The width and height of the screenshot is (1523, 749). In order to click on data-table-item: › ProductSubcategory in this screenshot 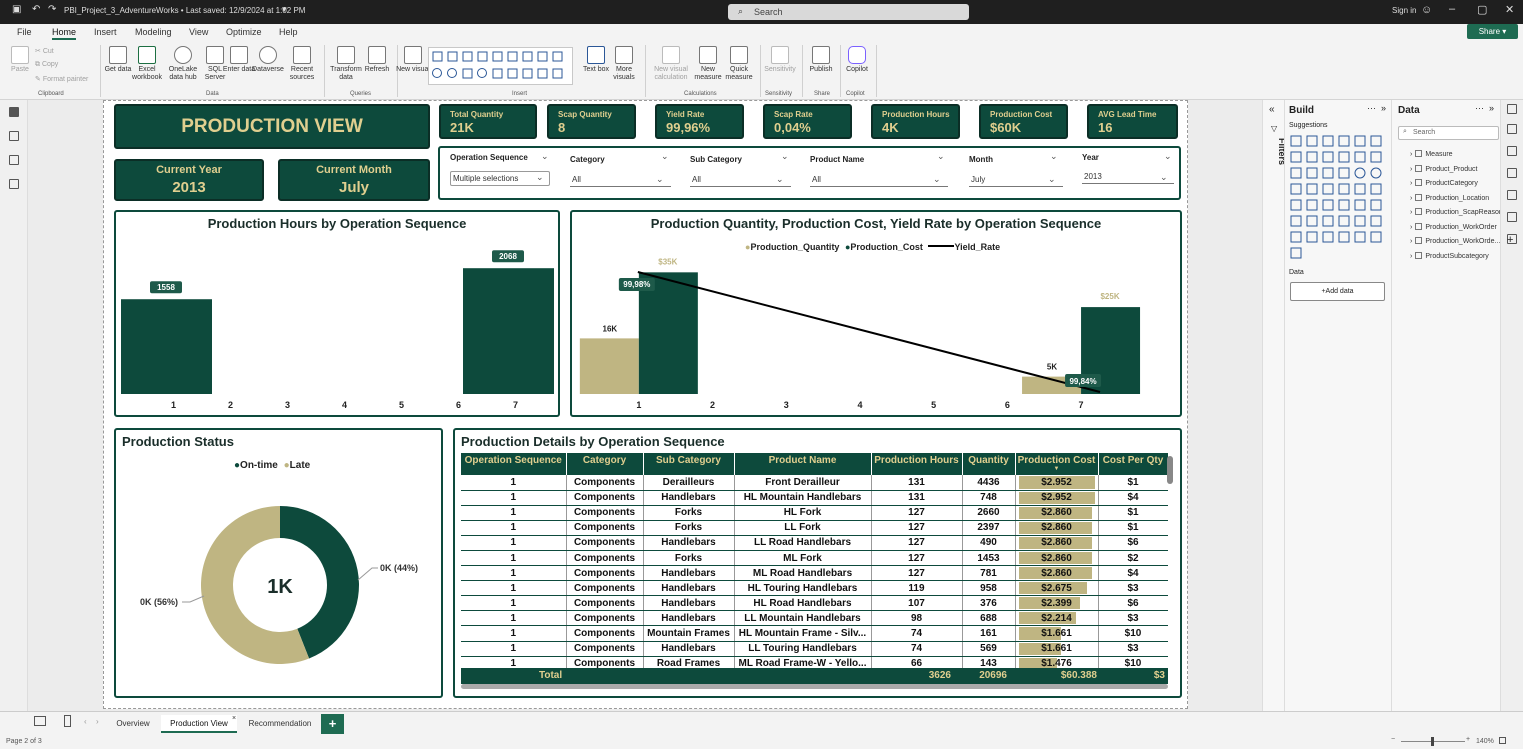, I will do `click(1449, 255)`.